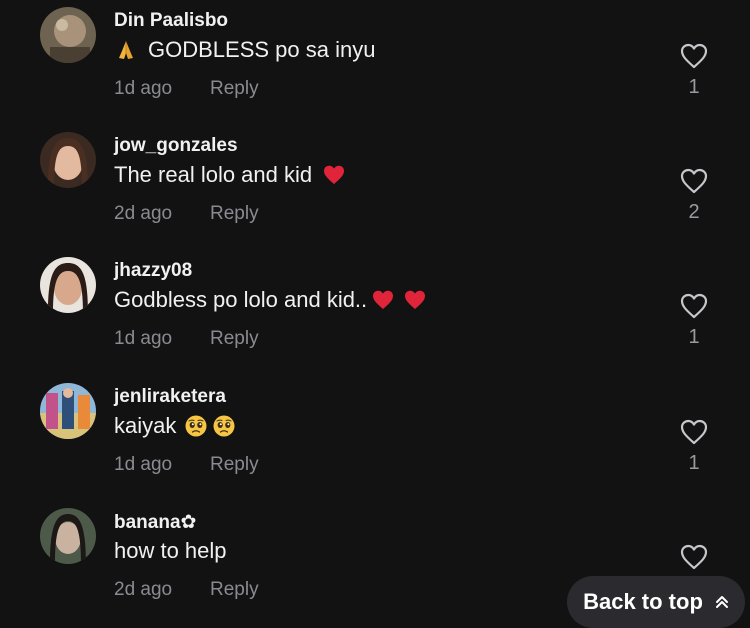 The width and height of the screenshot is (750, 628). Describe the element at coordinates (155, 522) in the screenshot. I see `comment-username: banana✿` at that location.